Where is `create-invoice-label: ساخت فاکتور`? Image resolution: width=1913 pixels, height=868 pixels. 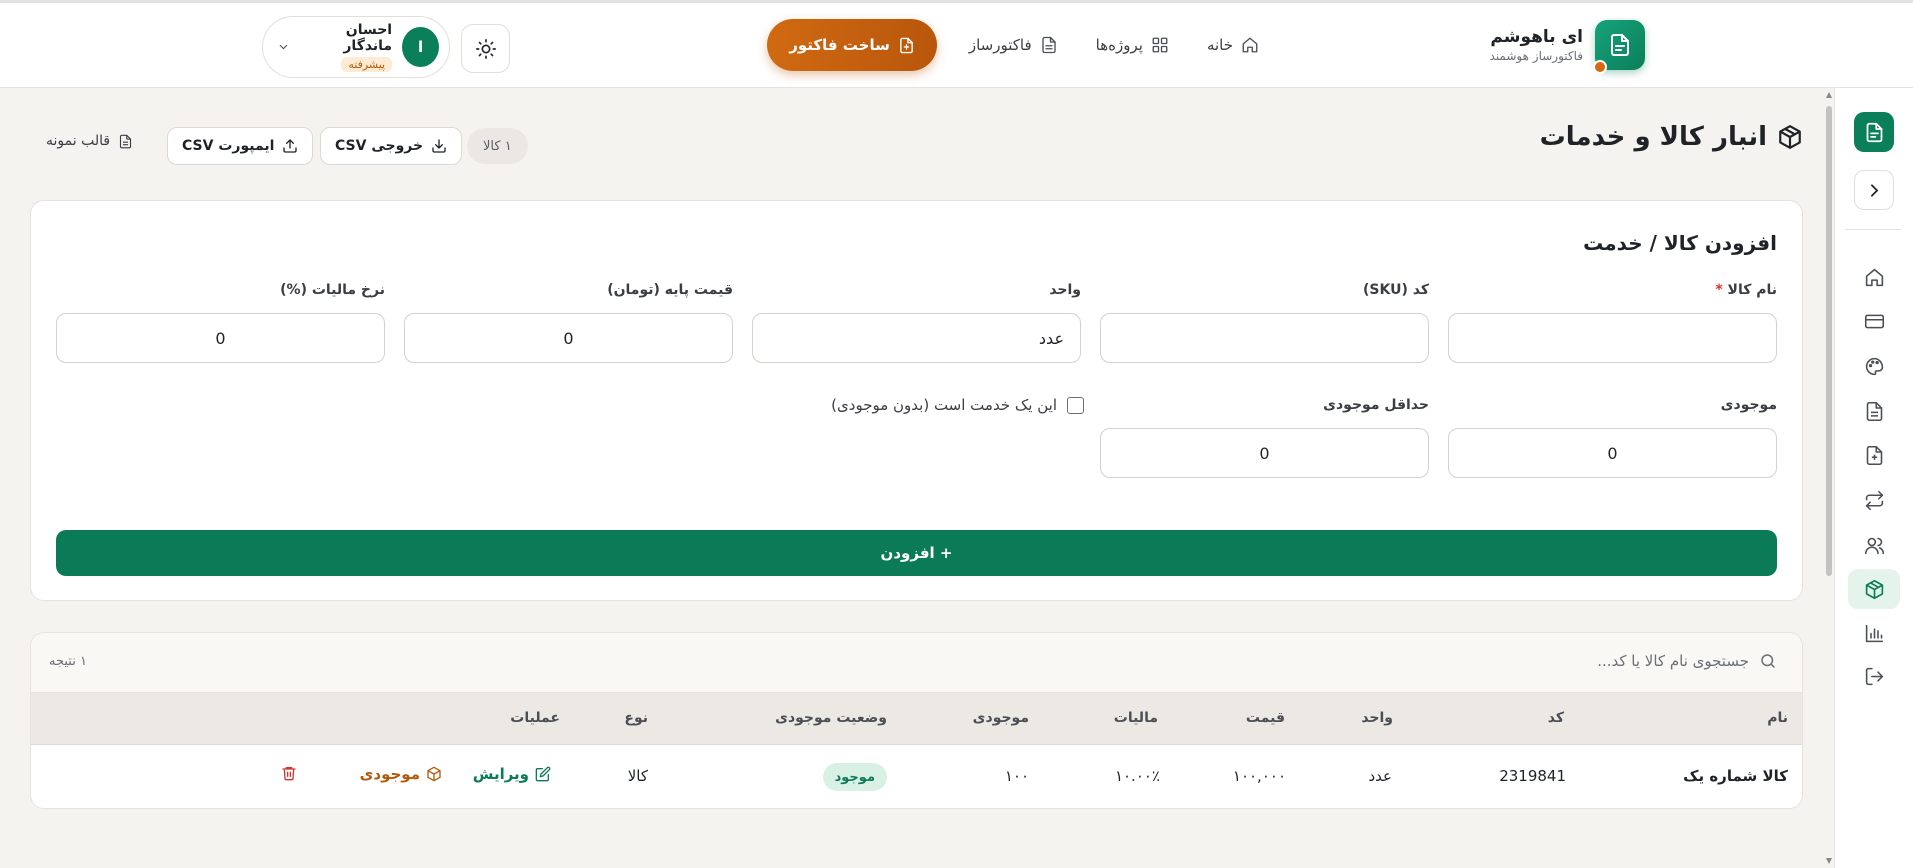
create-invoice-label: ساخت فاکتور is located at coordinates (839, 45).